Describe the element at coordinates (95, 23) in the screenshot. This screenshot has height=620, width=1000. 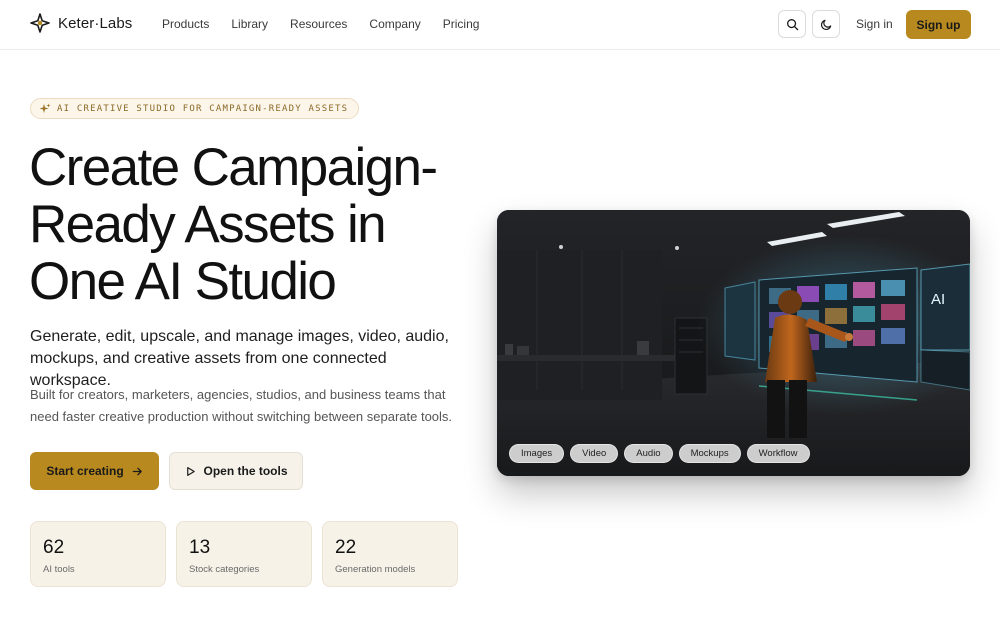
I see `brand-name: Keter·Labs` at that location.